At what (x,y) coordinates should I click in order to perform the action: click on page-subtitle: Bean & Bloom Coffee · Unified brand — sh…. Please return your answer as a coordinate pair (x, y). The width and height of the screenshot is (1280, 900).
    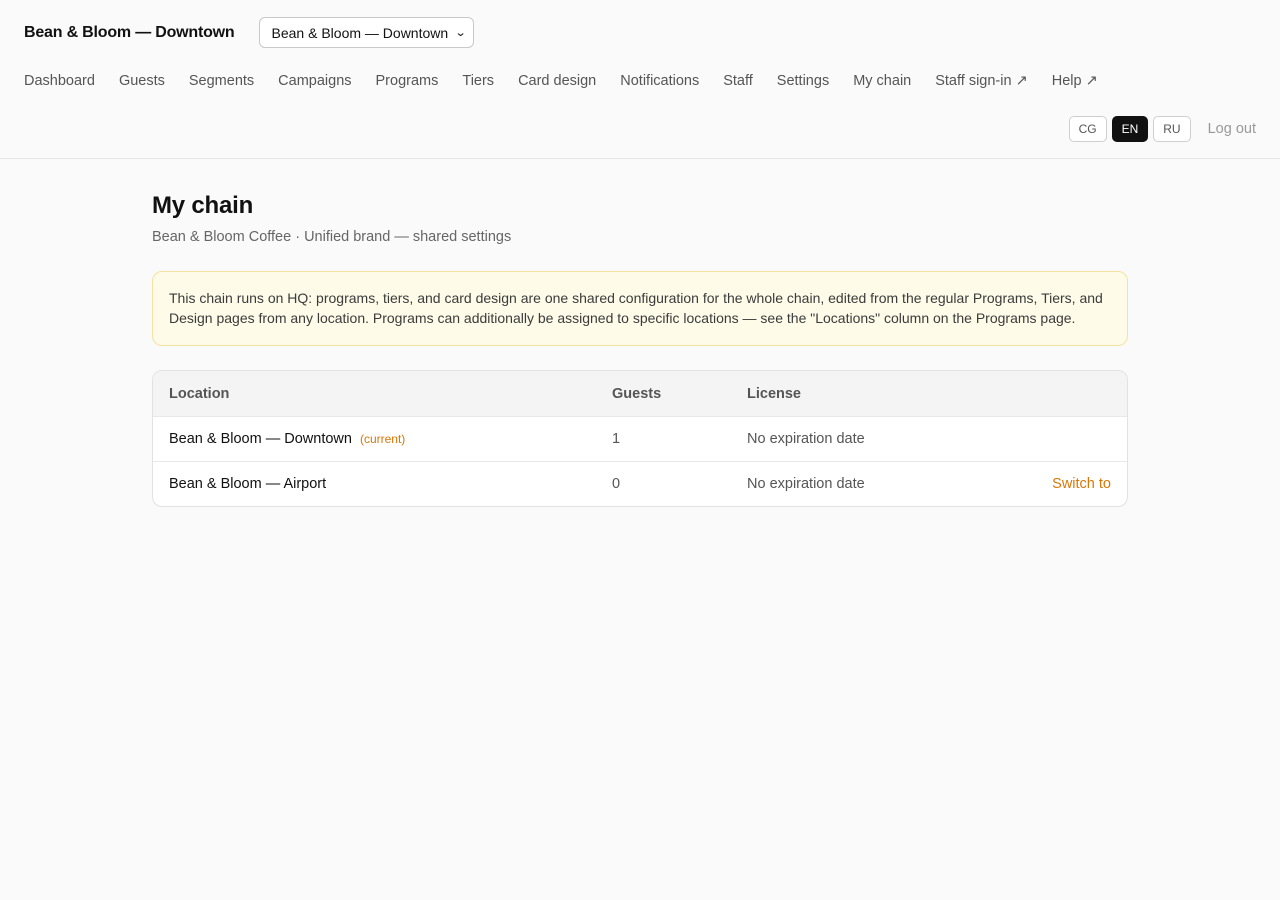
    Looking at the image, I should click on (332, 237).